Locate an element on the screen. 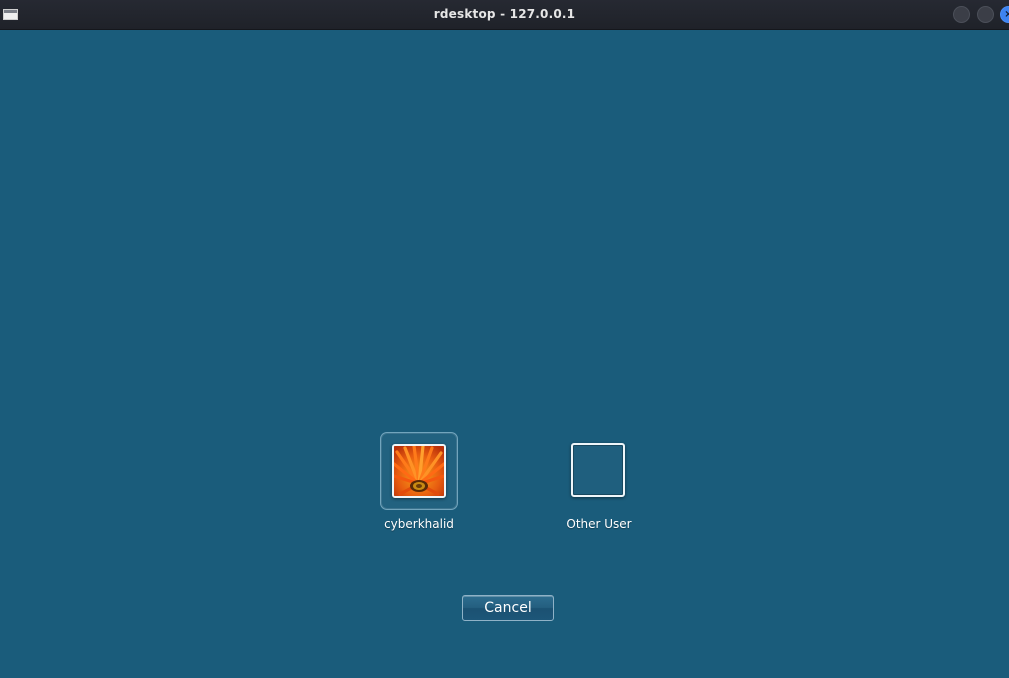 This screenshot has width=1009, height=678. minimize-button is located at coordinates (961, 14).